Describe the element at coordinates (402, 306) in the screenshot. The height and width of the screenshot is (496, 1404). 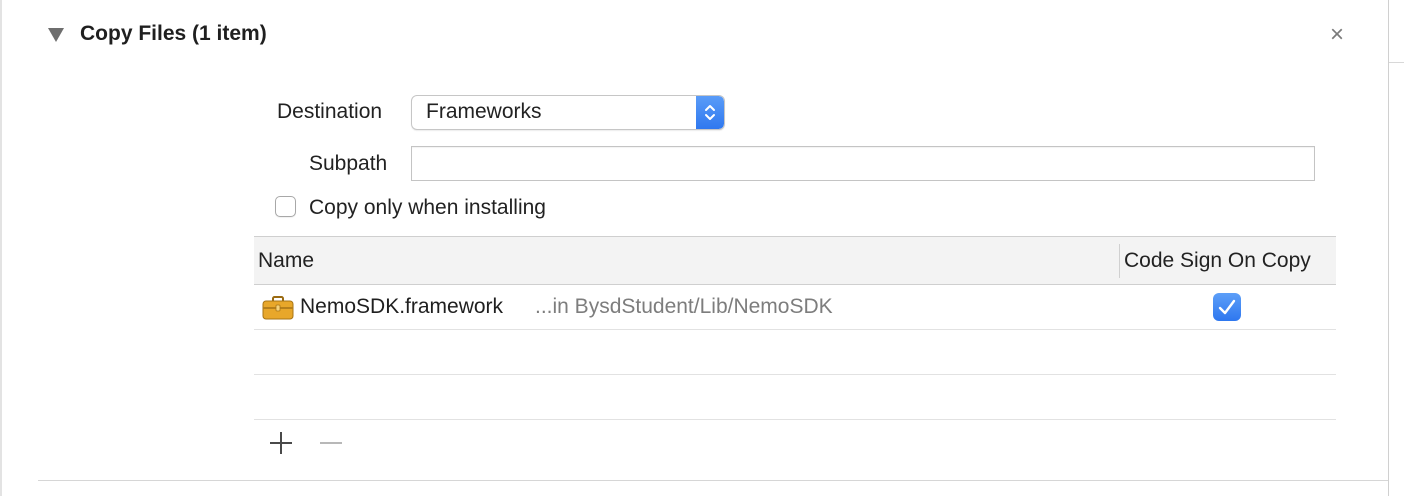
I see `file-name: NemoSDK.framework` at that location.